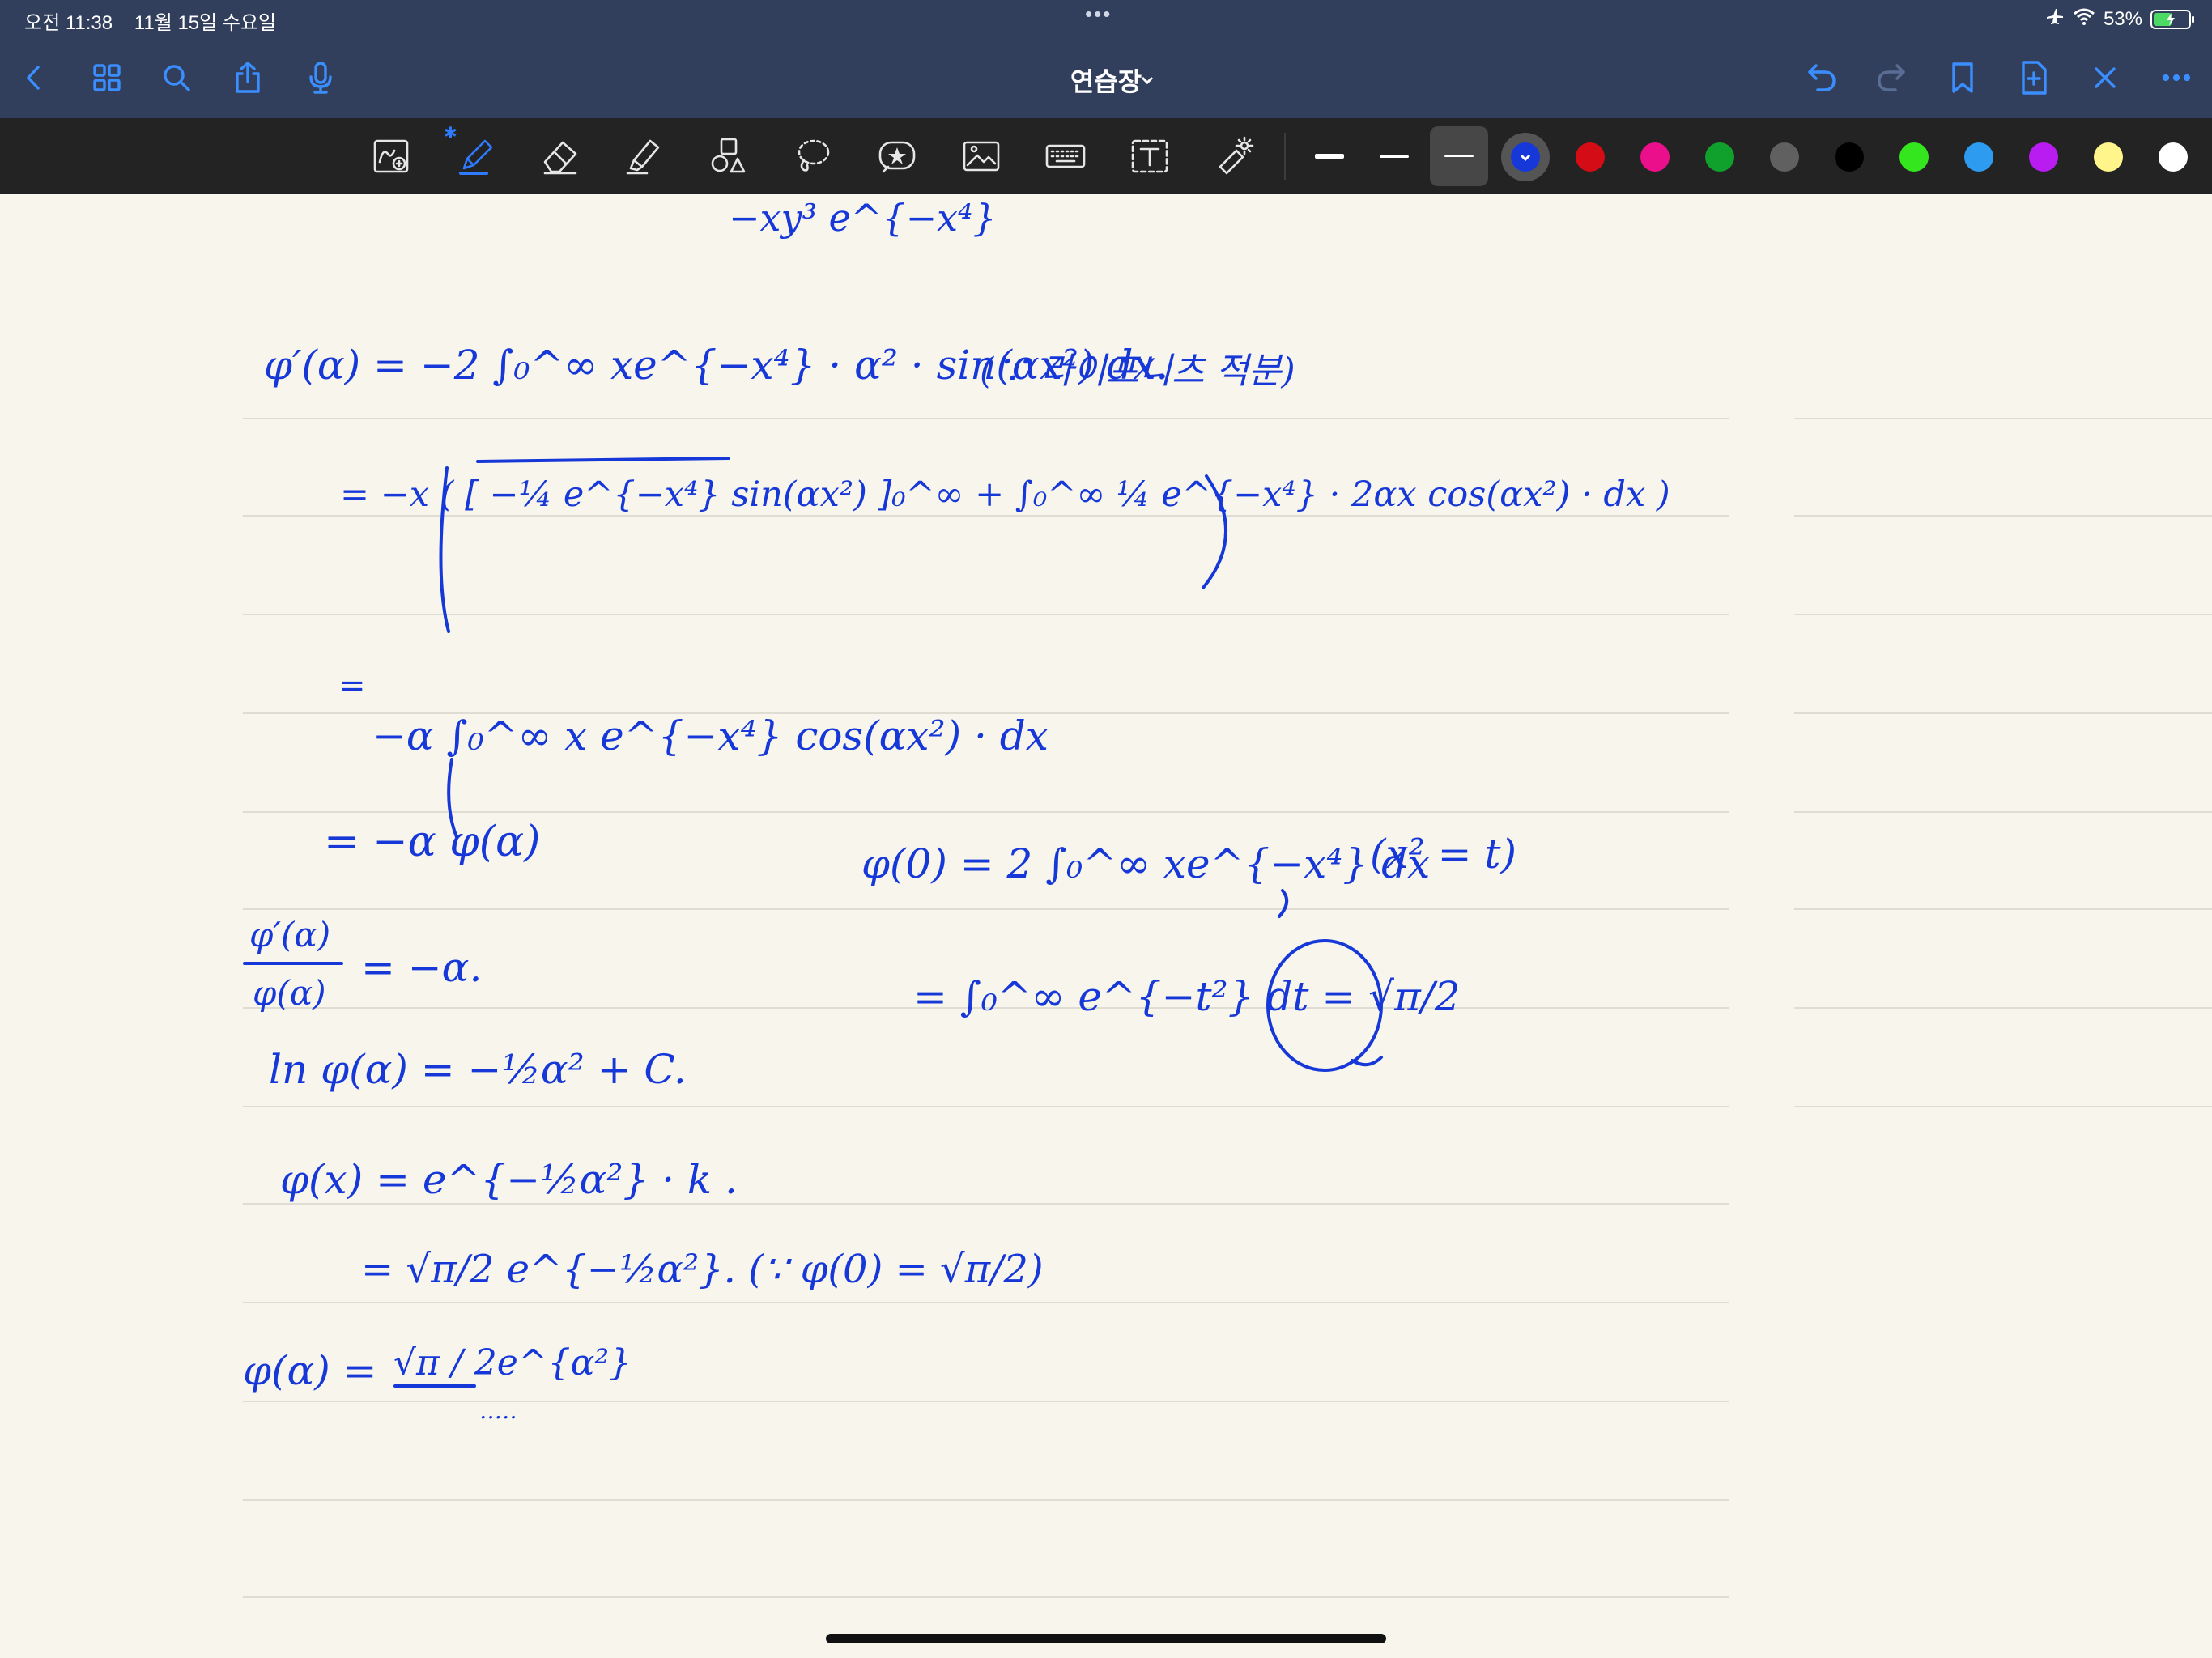 Image resolution: width=2212 pixels, height=1658 pixels. I want to click on battery-icon, so click(2172, 19).